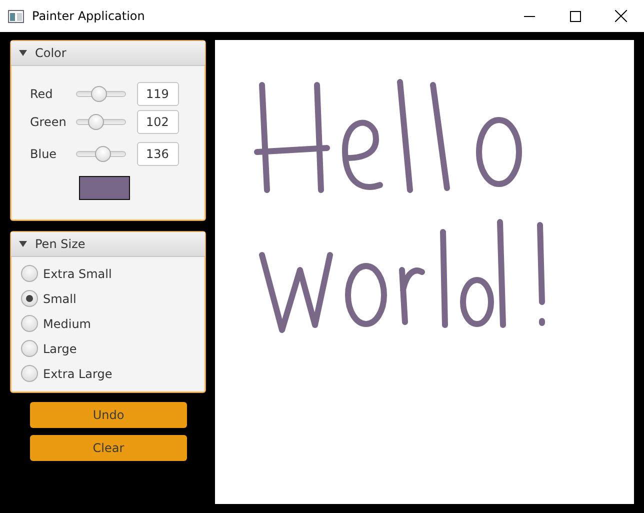 The image size is (644, 513). Describe the element at coordinates (16, 16) in the screenshot. I see `app-icon` at that location.